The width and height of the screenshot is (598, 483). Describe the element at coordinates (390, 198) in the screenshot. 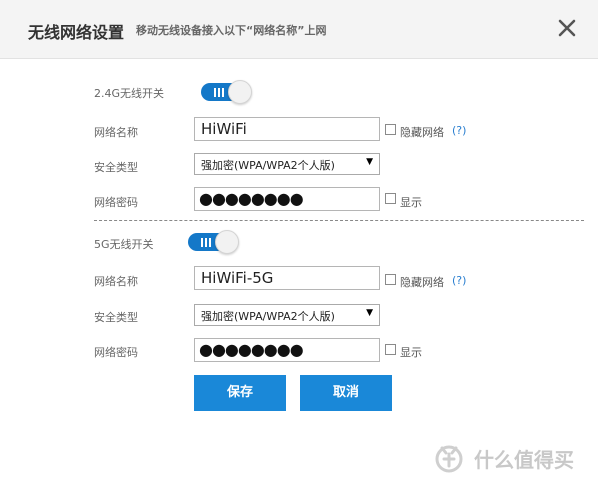

I see `wifi24-show-checkbox` at that location.